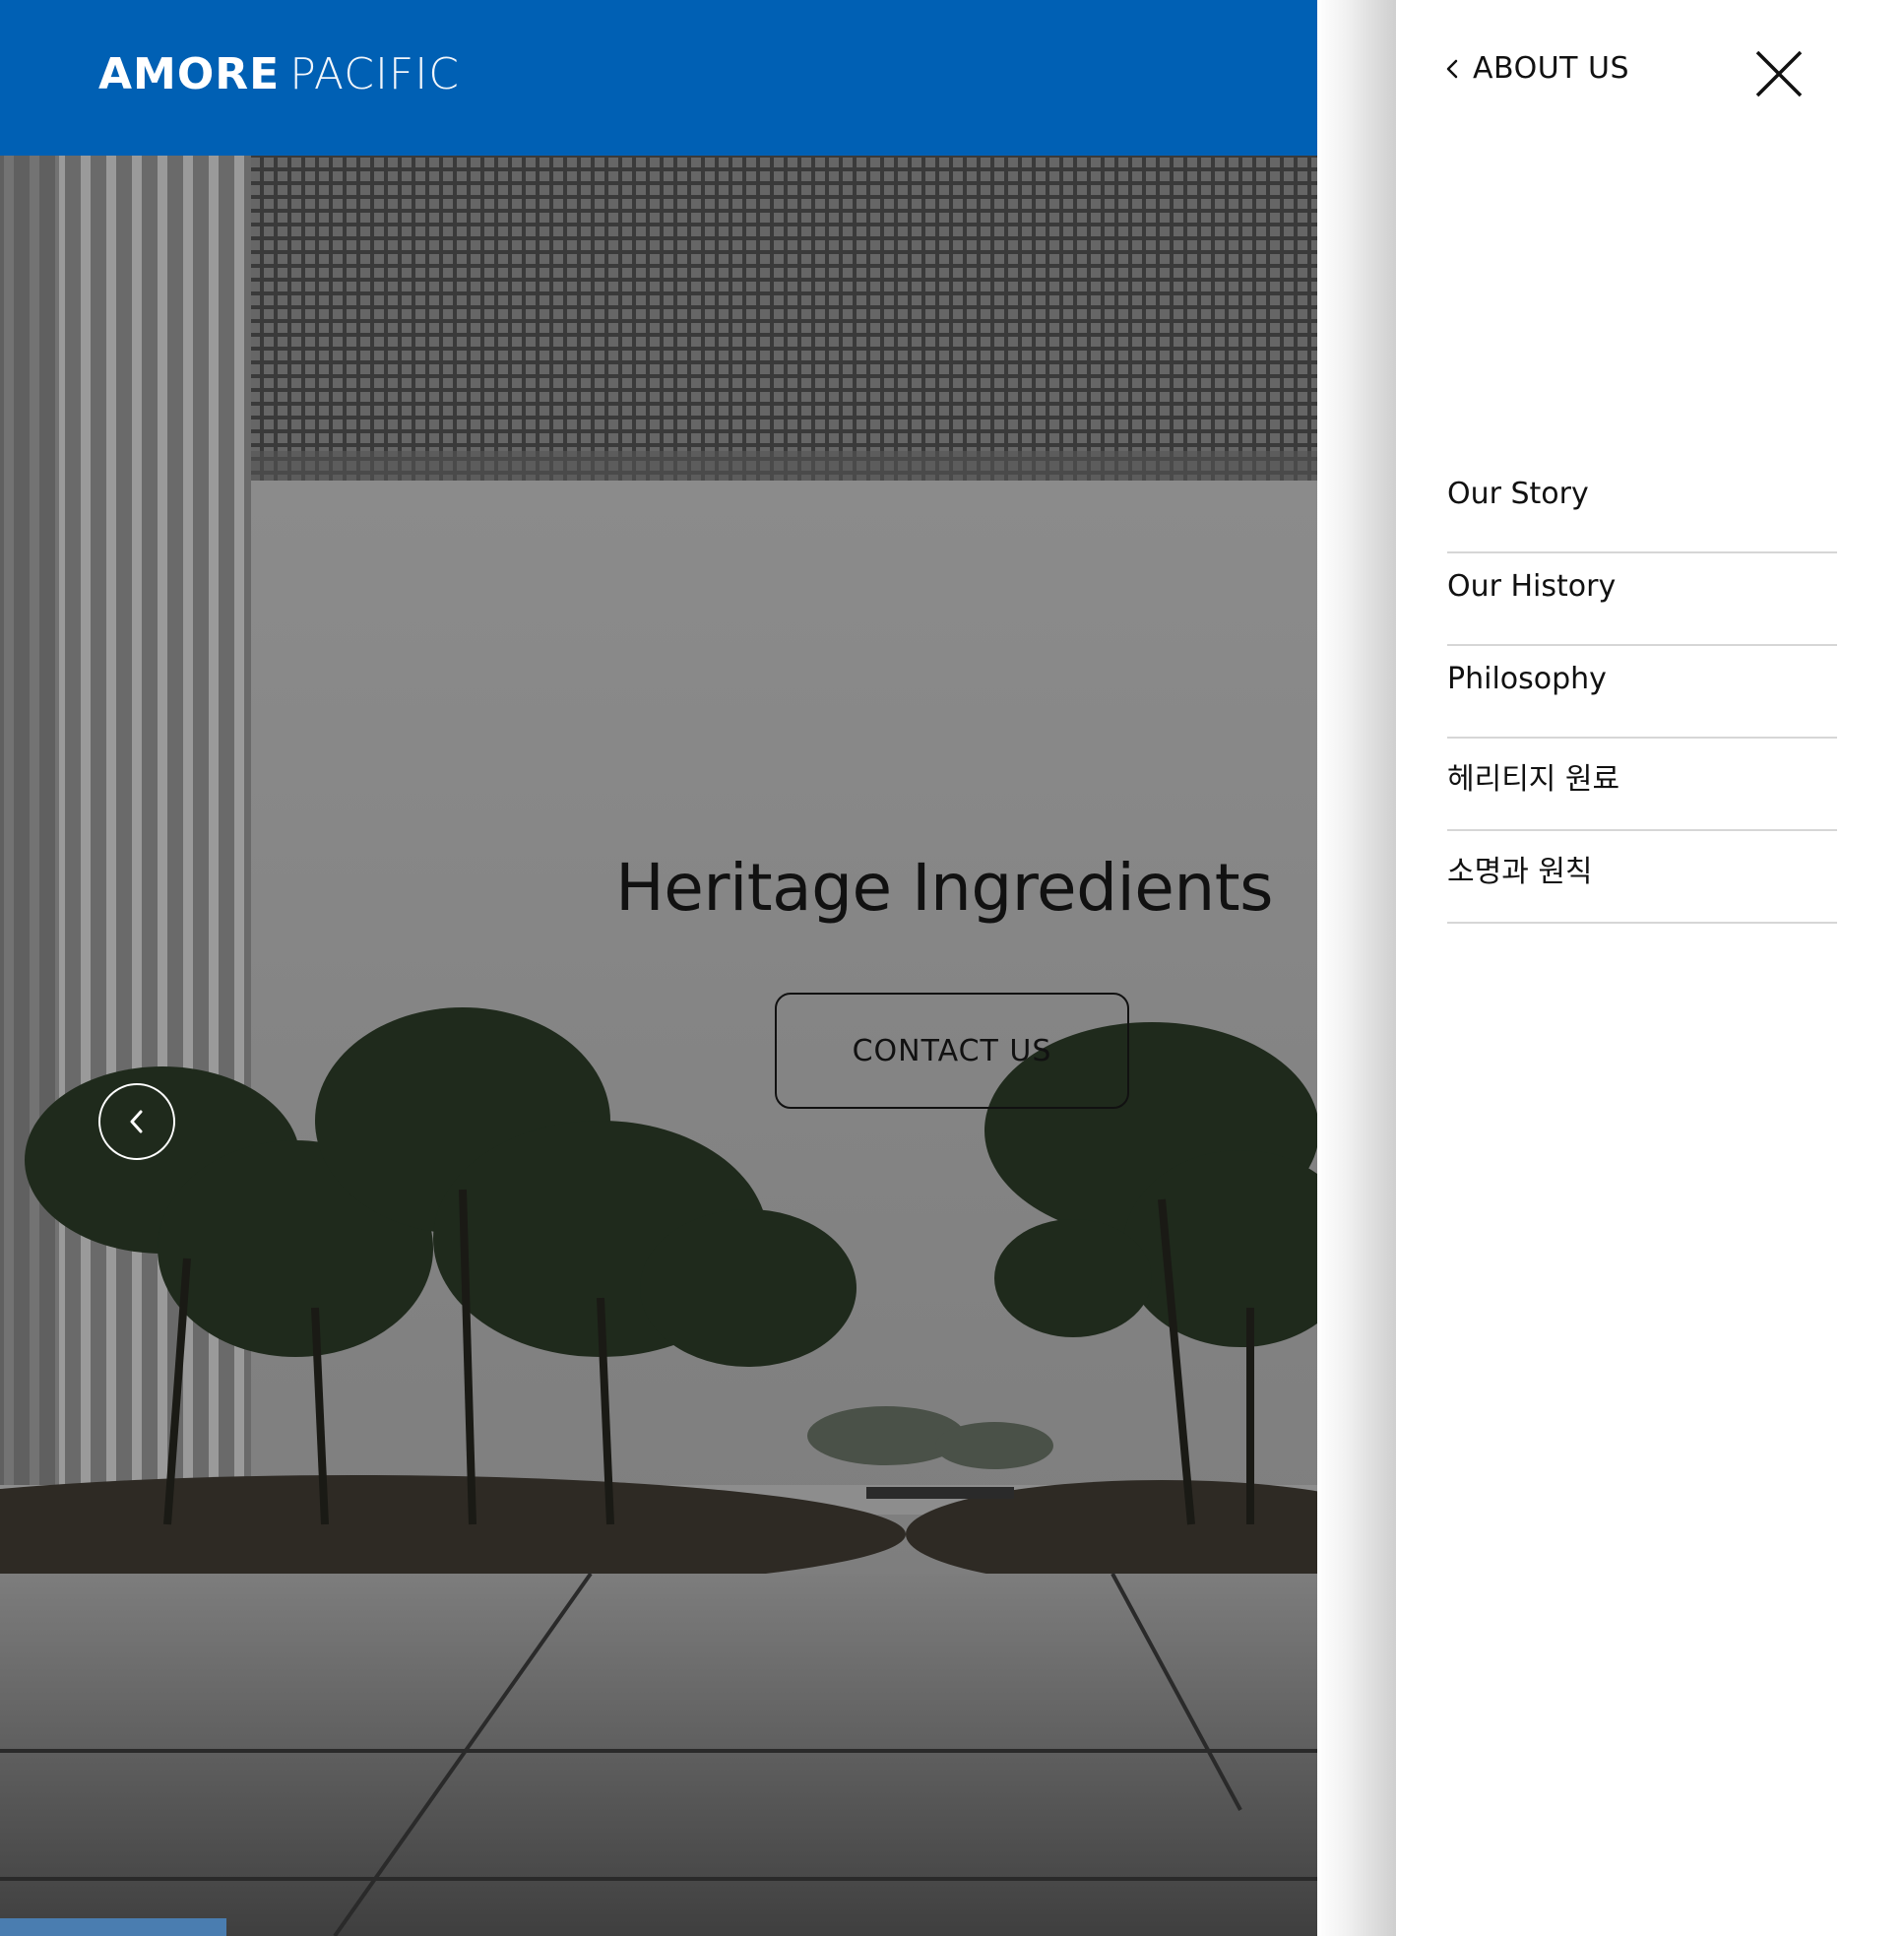 The height and width of the screenshot is (1936, 1904). Describe the element at coordinates (658, 78) in the screenshot. I see `site-header: AMORE PACIFIC` at that location.